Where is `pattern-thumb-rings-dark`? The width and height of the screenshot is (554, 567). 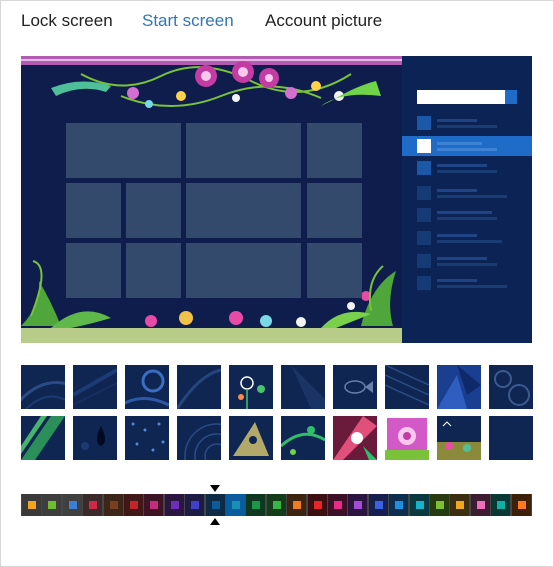
pattern-thumb-rings-dark is located at coordinates (199, 438).